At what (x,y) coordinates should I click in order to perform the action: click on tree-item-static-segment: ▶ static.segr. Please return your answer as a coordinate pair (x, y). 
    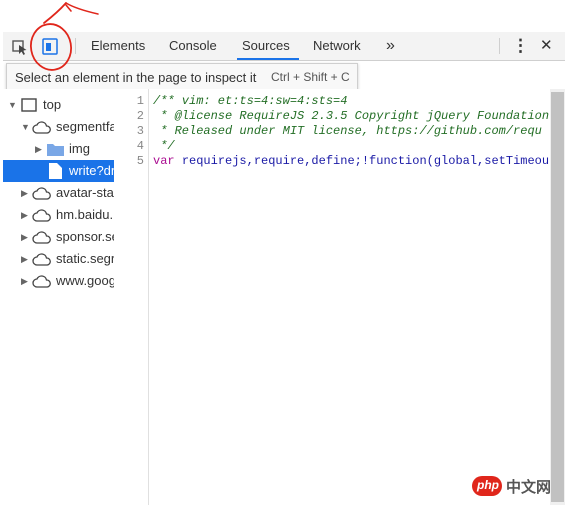
    Looking at the image, I should click on (58, 259).